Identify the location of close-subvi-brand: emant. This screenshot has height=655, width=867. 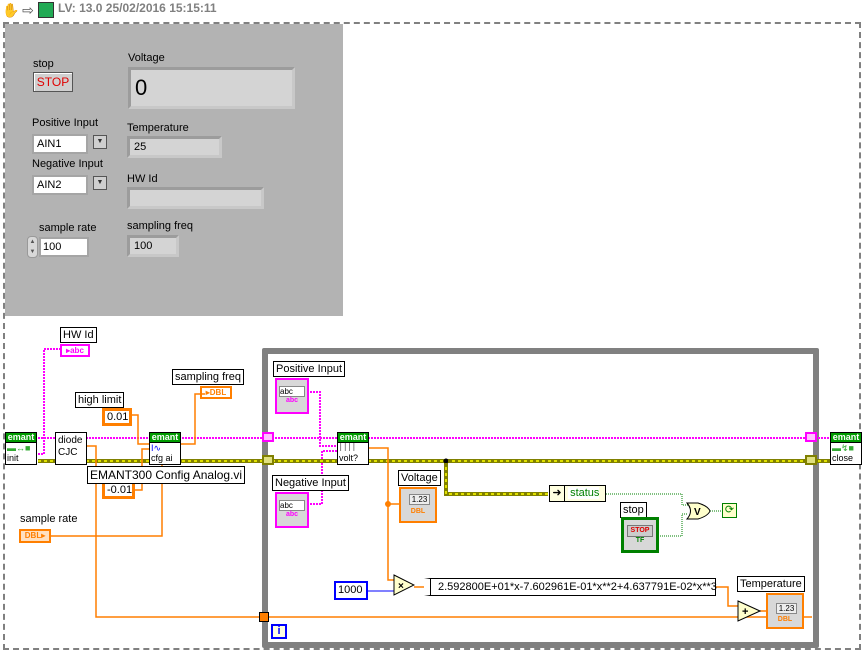
(846, 437).